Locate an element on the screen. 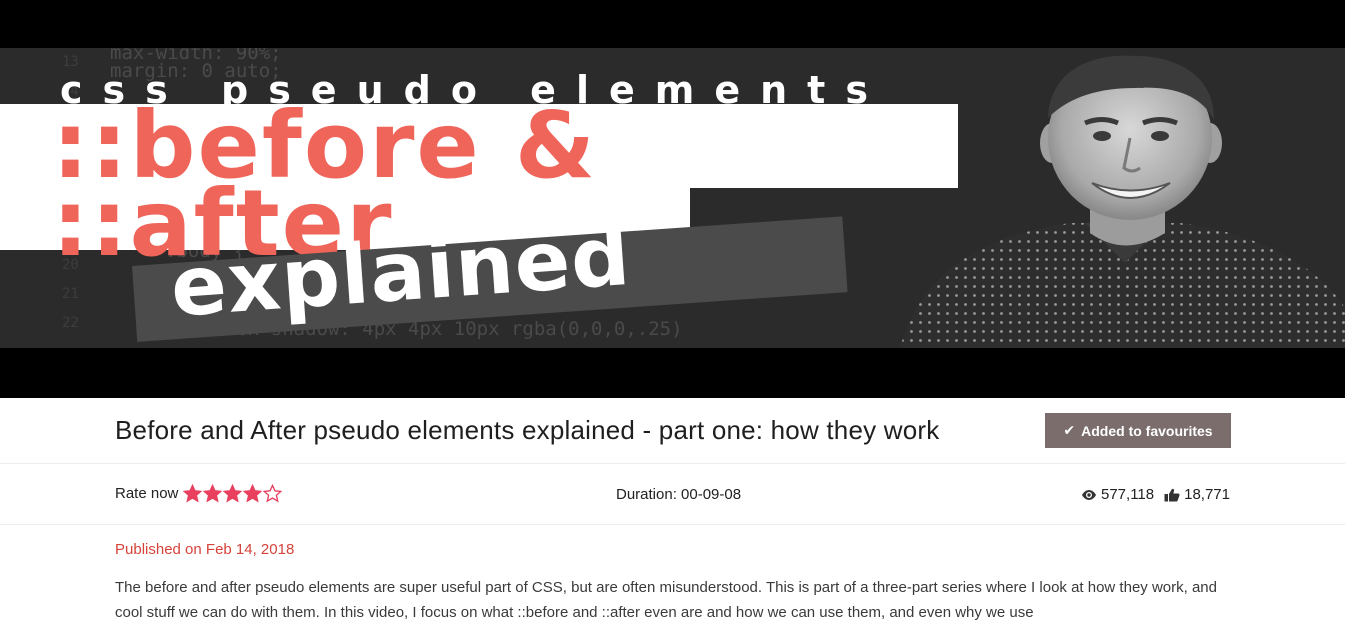 Image resolution: width=1345 pixels, height=625 pixels. rating-widget: Rate now is located at coordinates (199, 493).